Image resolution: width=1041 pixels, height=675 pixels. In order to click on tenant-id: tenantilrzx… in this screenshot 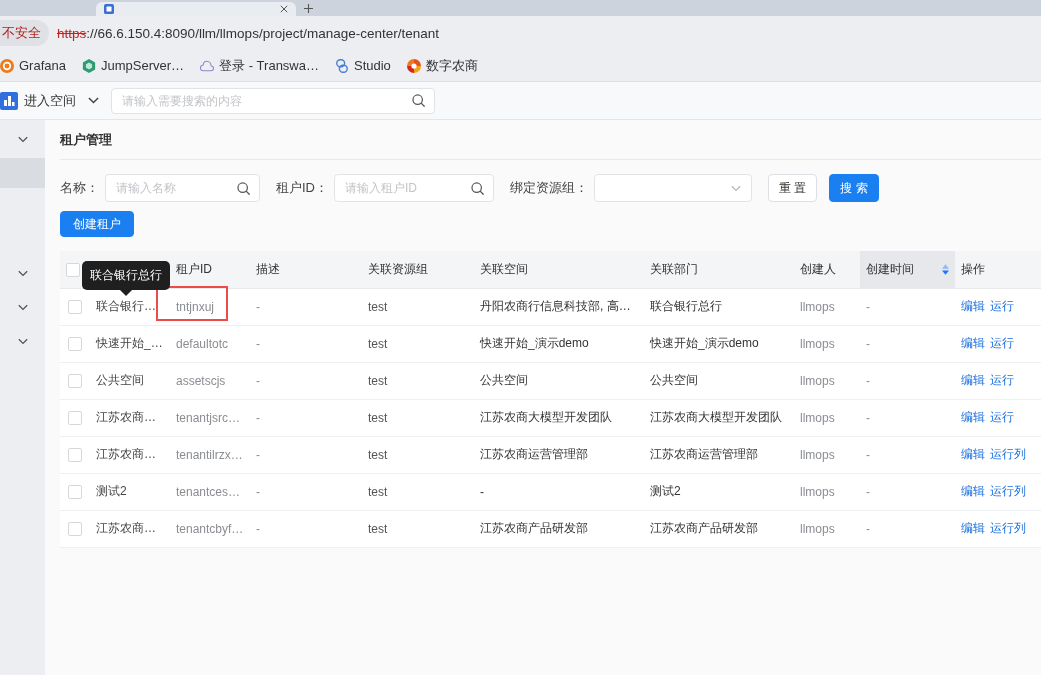, I will do `click(209, 454)`.